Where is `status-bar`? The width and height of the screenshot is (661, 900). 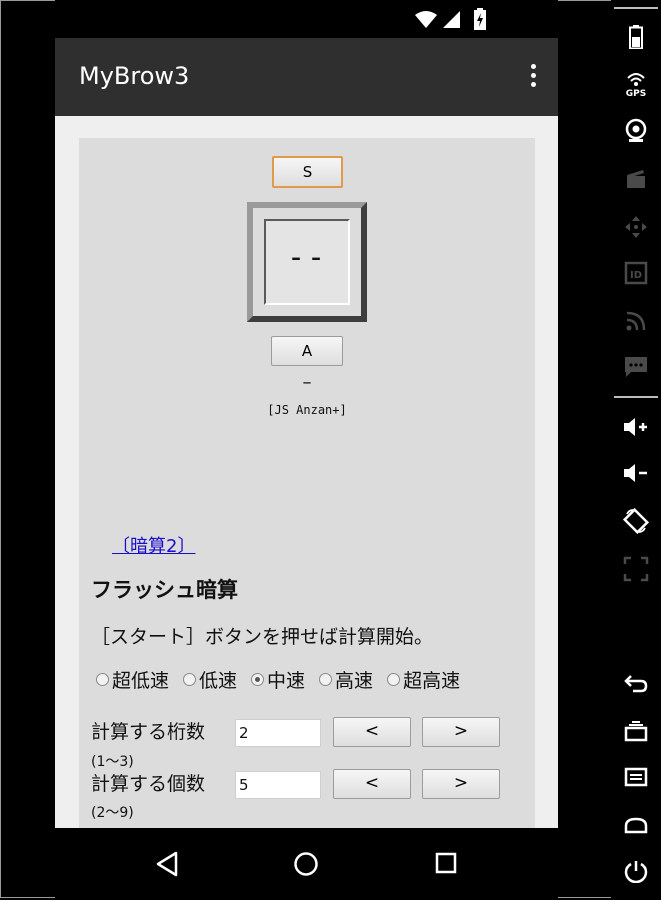 status-bar is located at coordinates (306, 19).